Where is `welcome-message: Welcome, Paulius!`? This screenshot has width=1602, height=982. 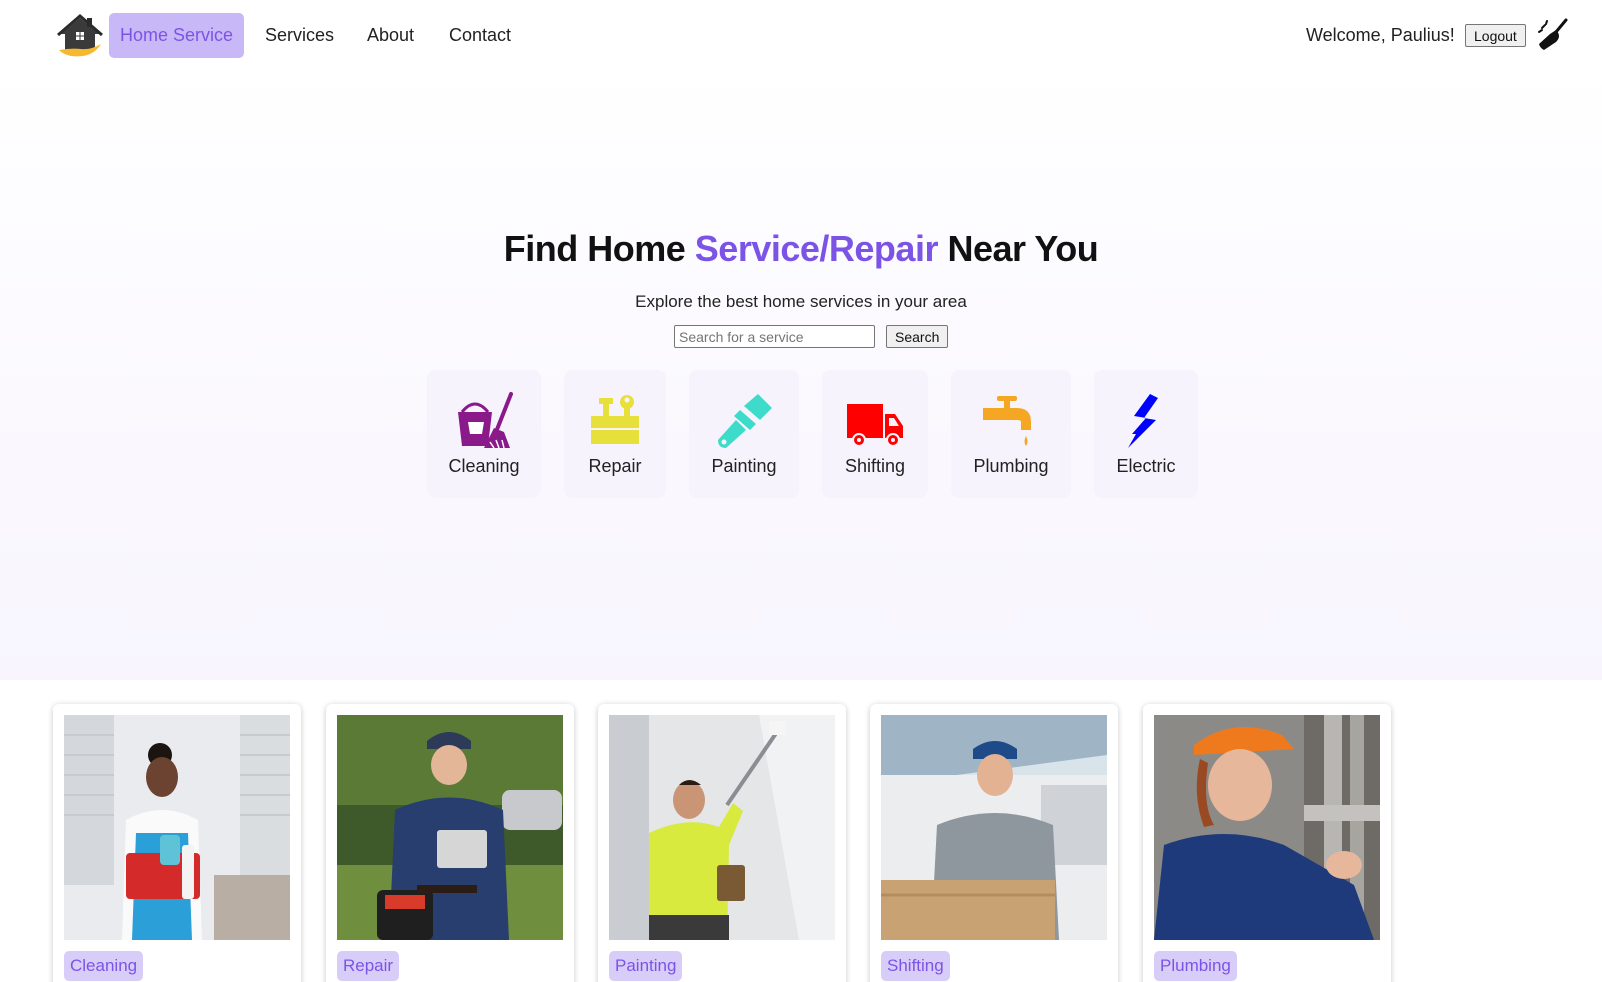
welcome-message: Welcome, Paulius! is located at coordinates (1380, 35).